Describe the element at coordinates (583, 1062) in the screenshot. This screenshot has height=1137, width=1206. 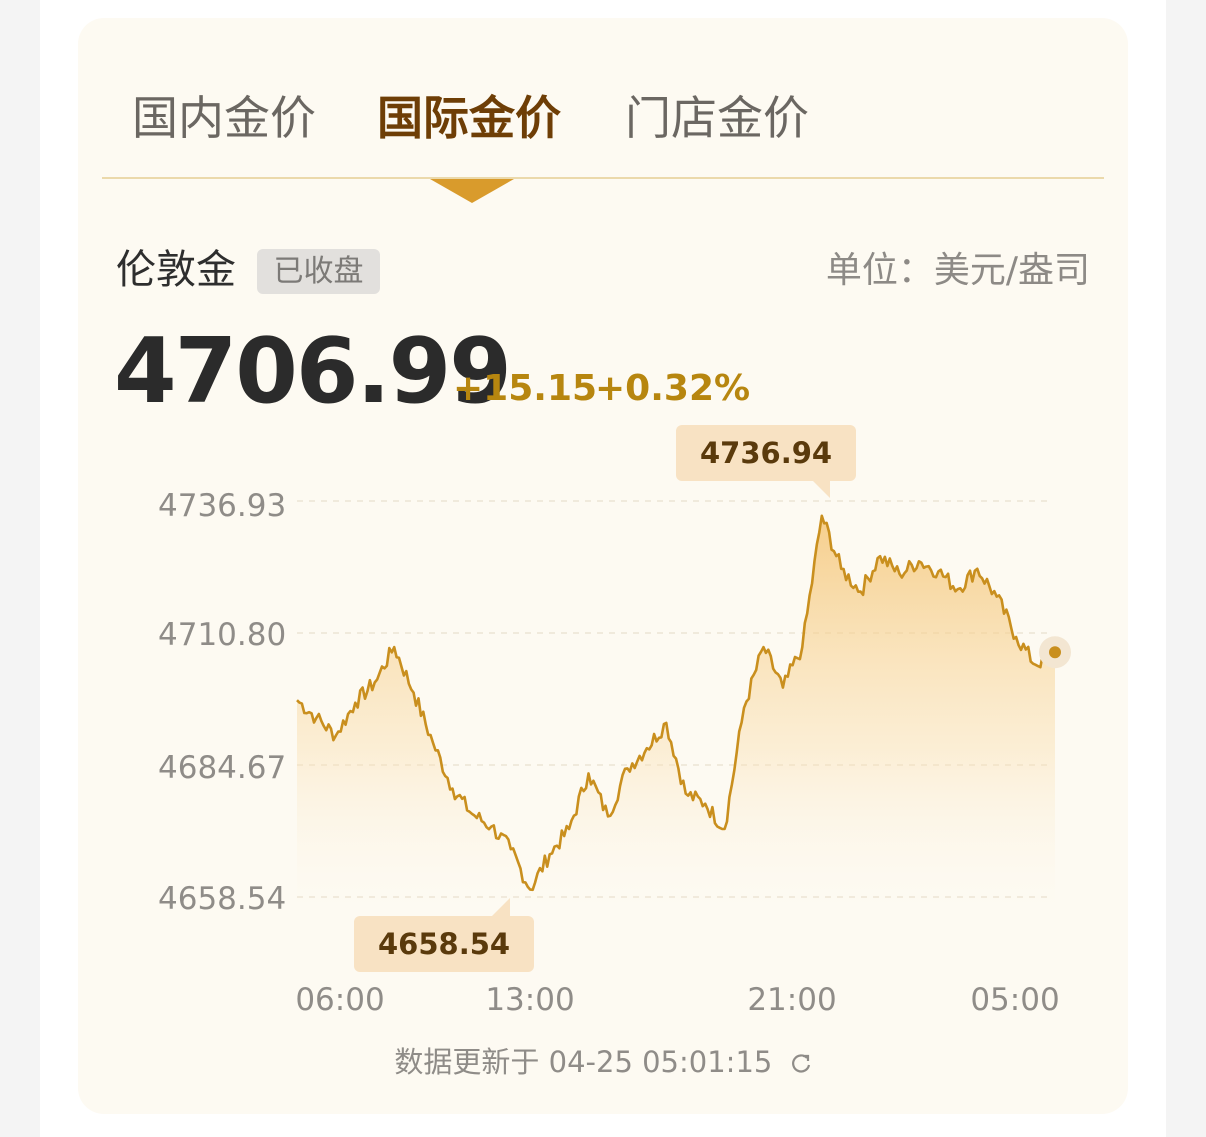
I see `update-time-text: 数据更新于 04-25 05:01:15` at that location.